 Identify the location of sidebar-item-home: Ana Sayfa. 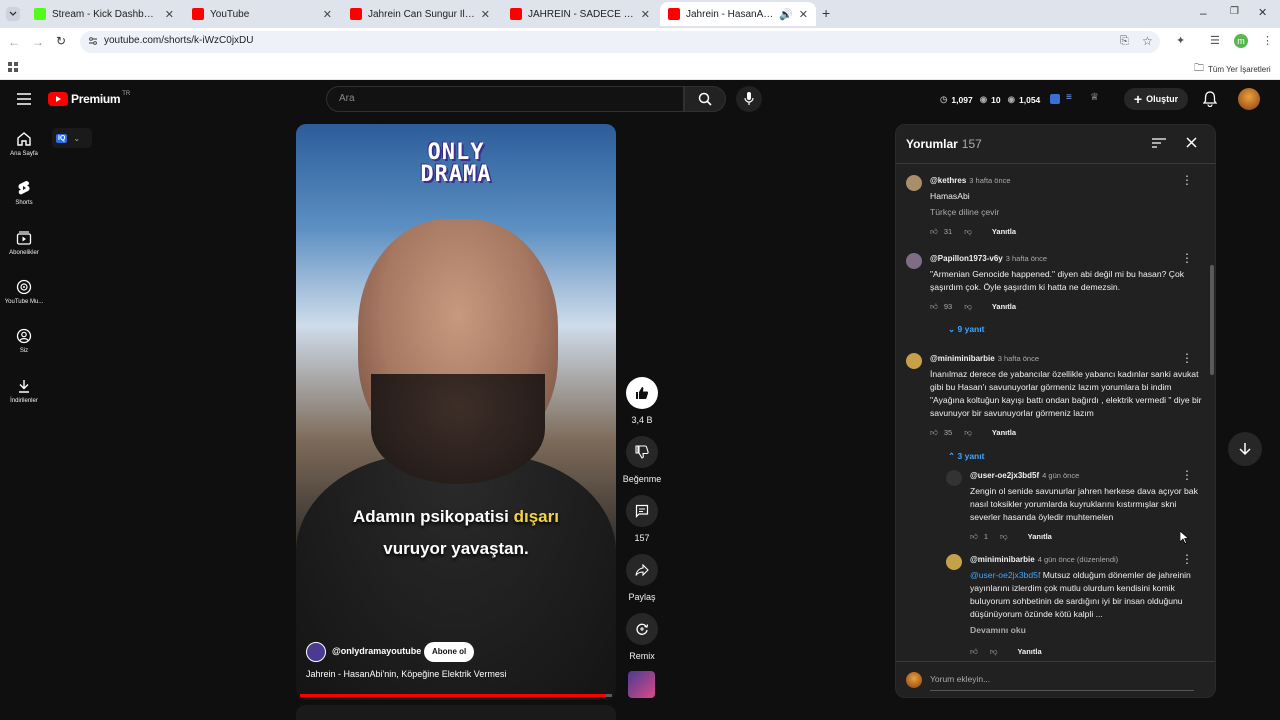
(24, 144).